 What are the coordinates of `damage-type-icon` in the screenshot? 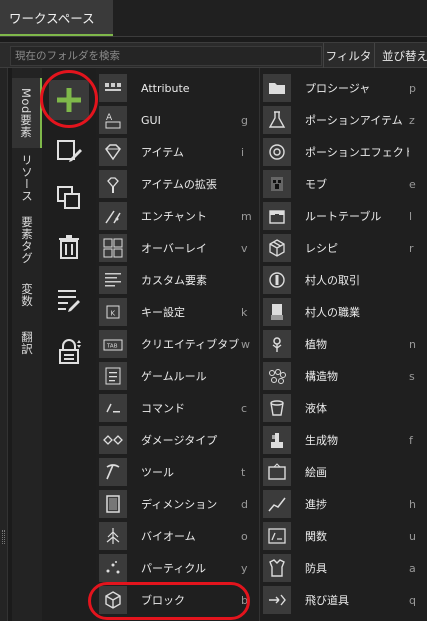 It's located at (113, 440).